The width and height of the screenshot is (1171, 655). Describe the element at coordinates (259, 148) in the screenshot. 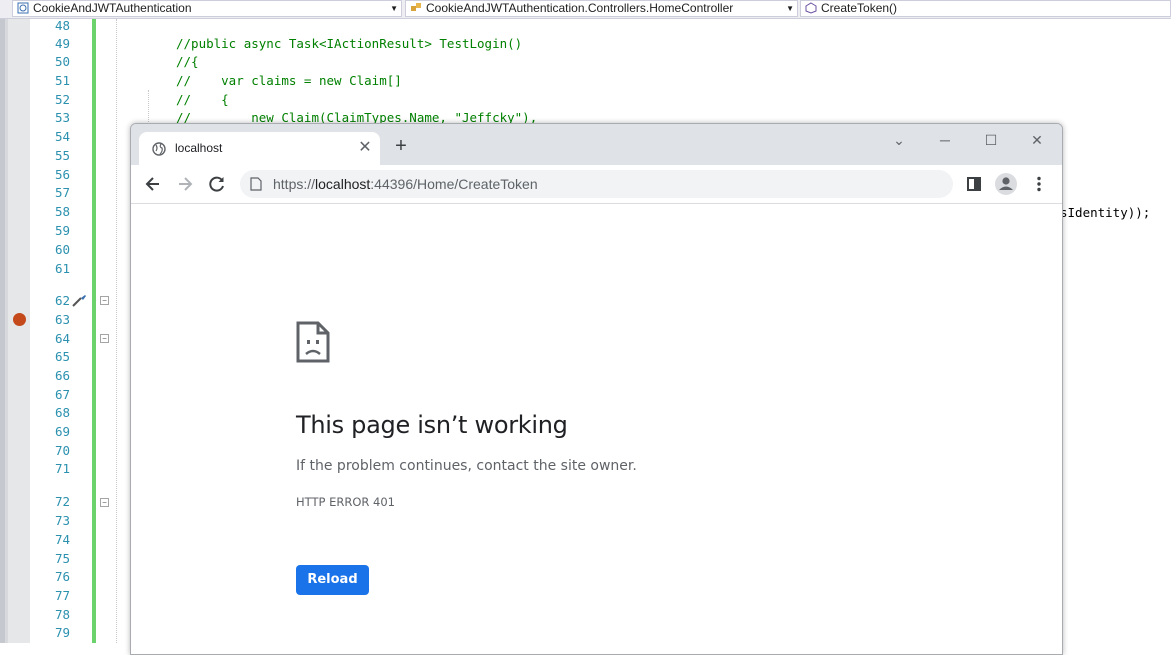

I see `browser-tab: localhost ✕` at that location.